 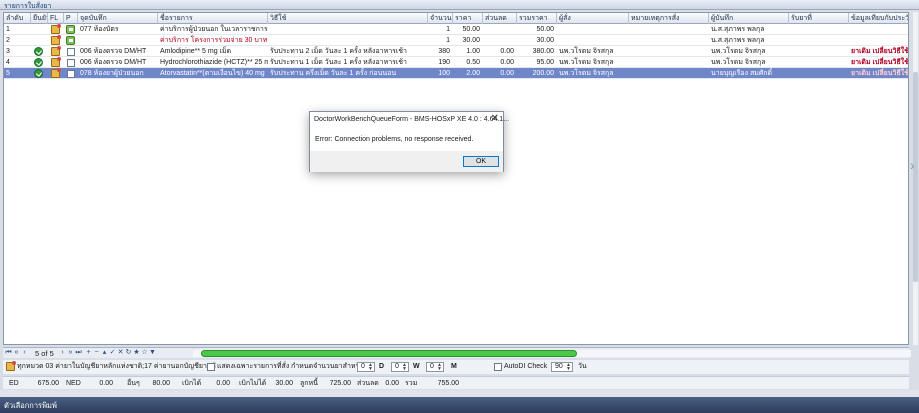 What do you see at coordinates (161, 383) in the screenshot?
I see `other-value: 80.00` at bounding box center [161, 383].